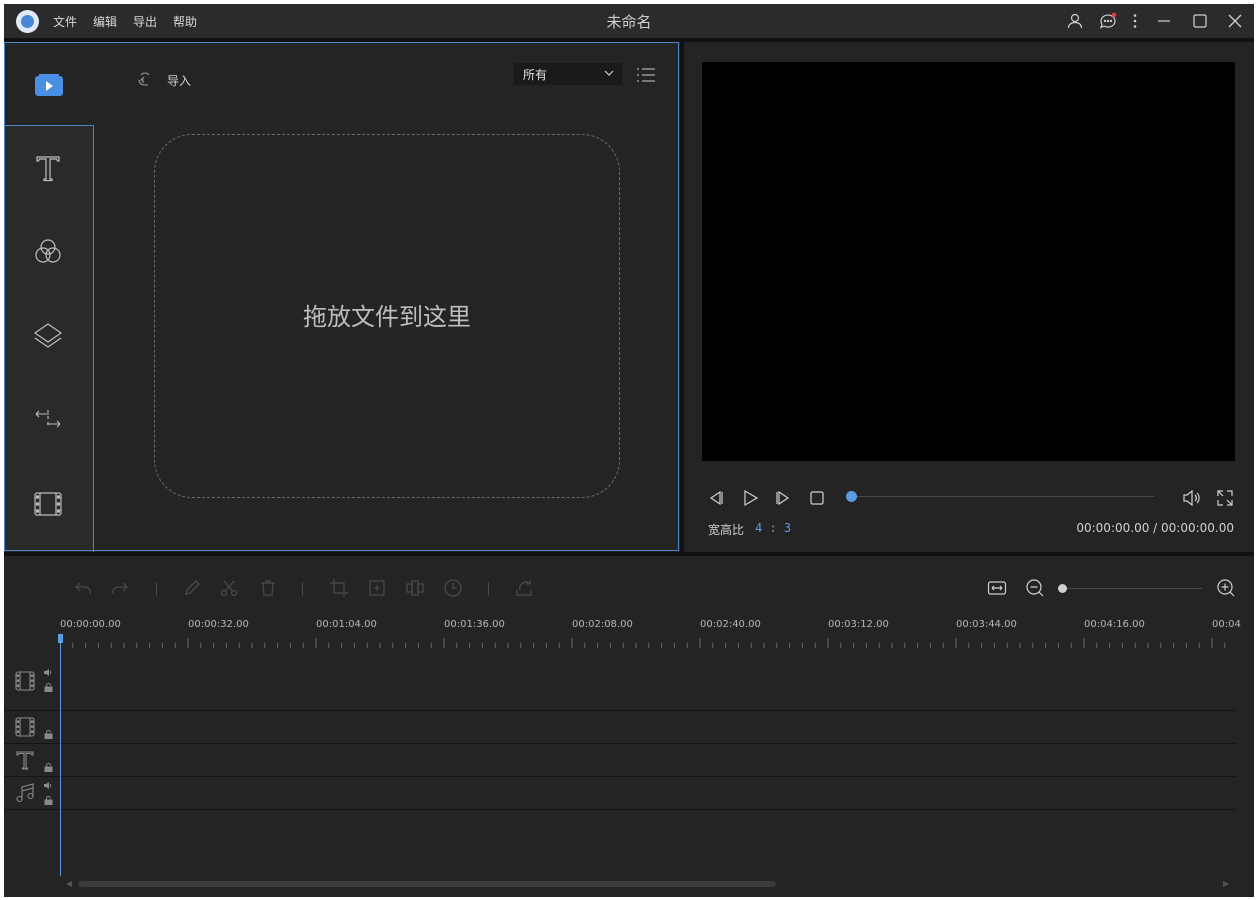 This screenshot has height=900, width=1257. What do you see at coordinates (851, 496) in the screenshot?
I see `progress-handle` at bounding box center [851, 496].